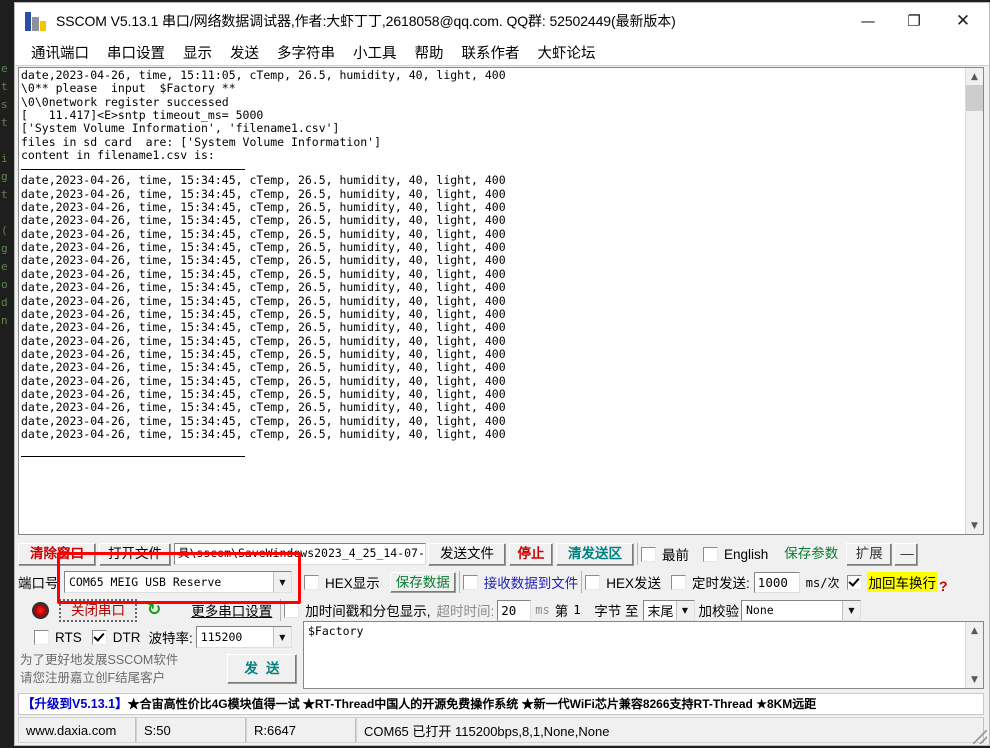 The image size is (990, 748). I want to click on menu-item-comm-port: 通讯端口, so click(60, 52).